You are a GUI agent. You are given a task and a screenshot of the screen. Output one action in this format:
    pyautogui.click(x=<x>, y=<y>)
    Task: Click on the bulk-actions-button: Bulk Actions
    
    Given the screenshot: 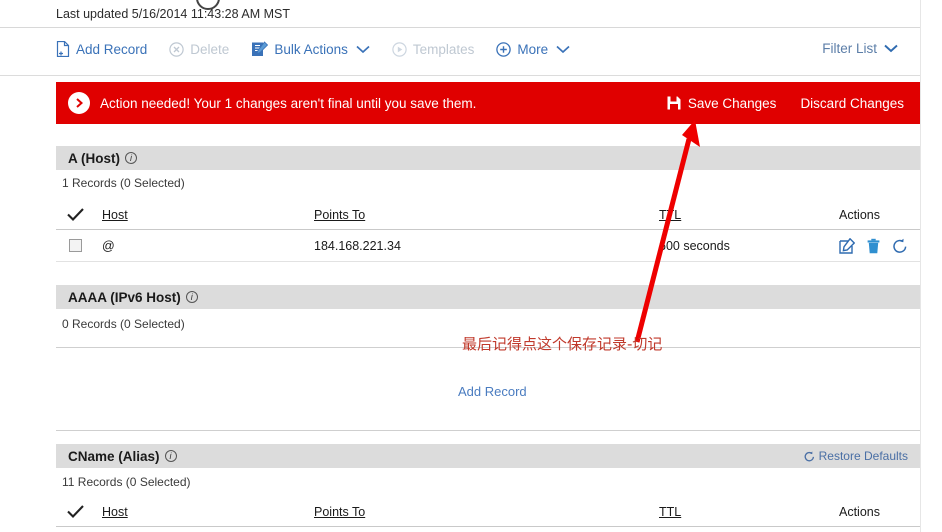 What is the action you would take?
    pyautogui.click(x=299, y=49)
    